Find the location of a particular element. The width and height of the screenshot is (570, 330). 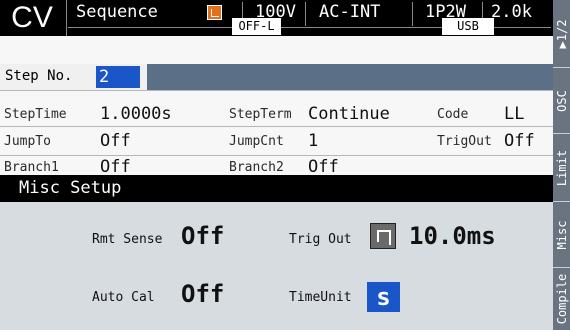

step-time-label: StepTime is located at coordinates (35, 114).